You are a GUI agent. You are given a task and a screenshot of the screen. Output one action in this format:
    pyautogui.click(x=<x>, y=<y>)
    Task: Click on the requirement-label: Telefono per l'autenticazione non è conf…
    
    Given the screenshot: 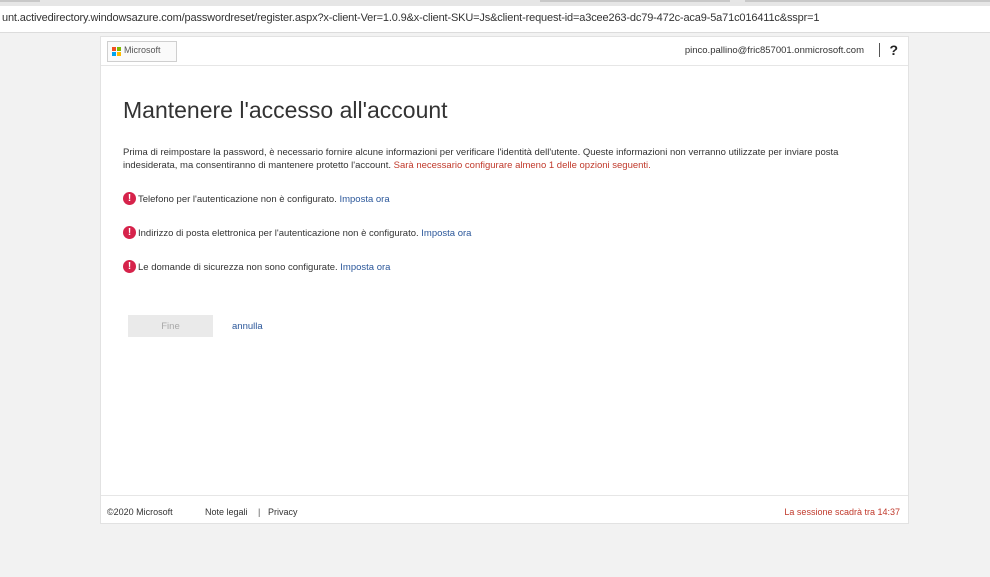 What is the action you would take?
    pyautogui.click(x=237, y=199)
    